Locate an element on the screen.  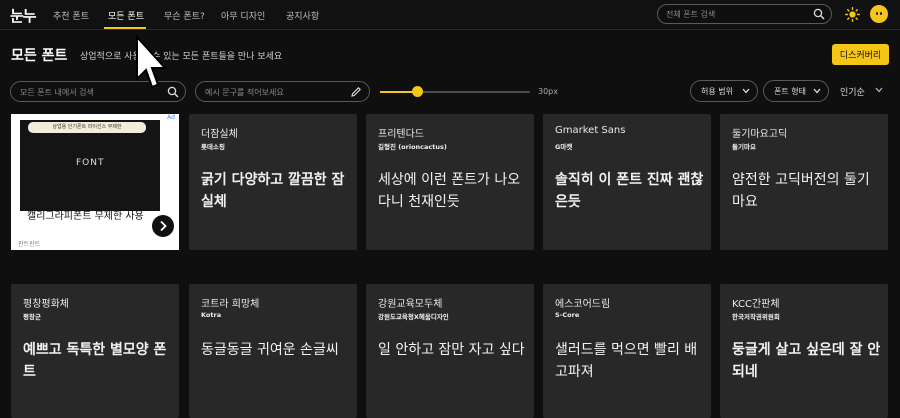
font-card: Gmarket SansG마켓솔직히 이 폰트 진짜 괜찮은듯3가지 굵기 is located at coordinates (627, 182).